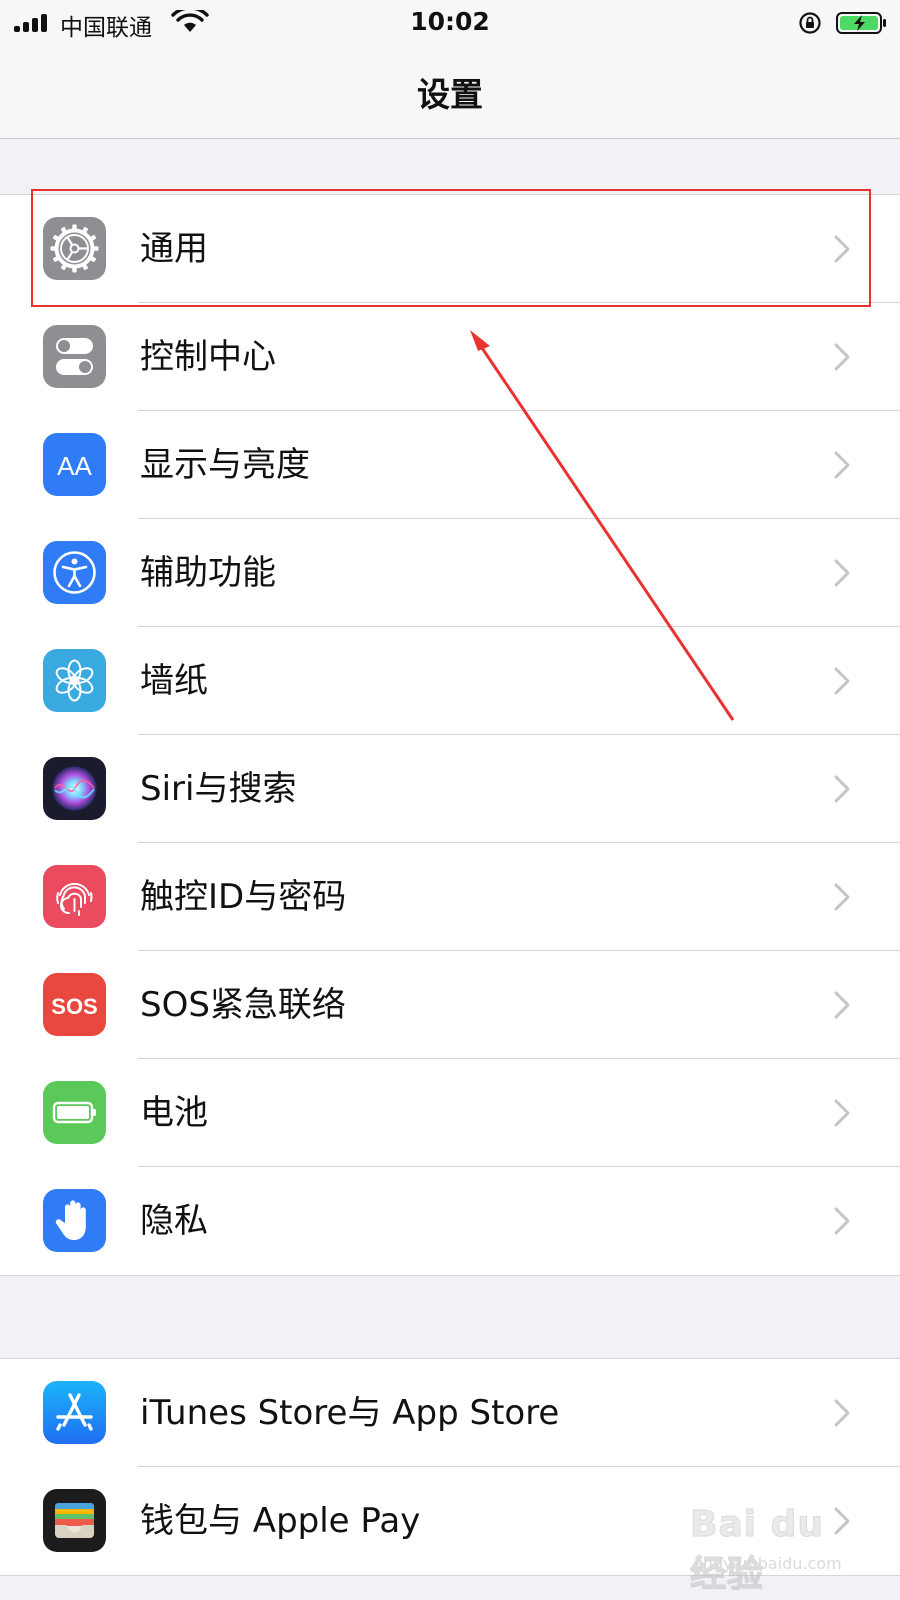 The width and height of the screenshot is (900, 1600). What do you see at coordinates (74, 1412) in the screenshot?
I see `app-store-icon` at bounding box center [74, 1412].